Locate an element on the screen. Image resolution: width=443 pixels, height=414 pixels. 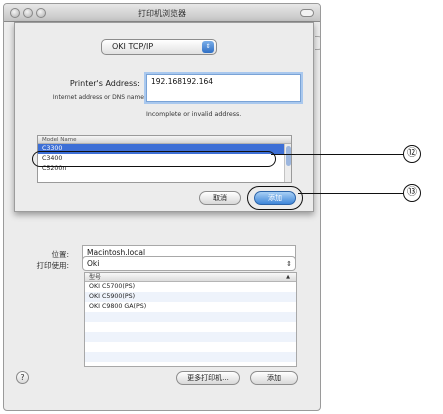
window-title: 打印机浏览器 is located at coordinates (162, 13).